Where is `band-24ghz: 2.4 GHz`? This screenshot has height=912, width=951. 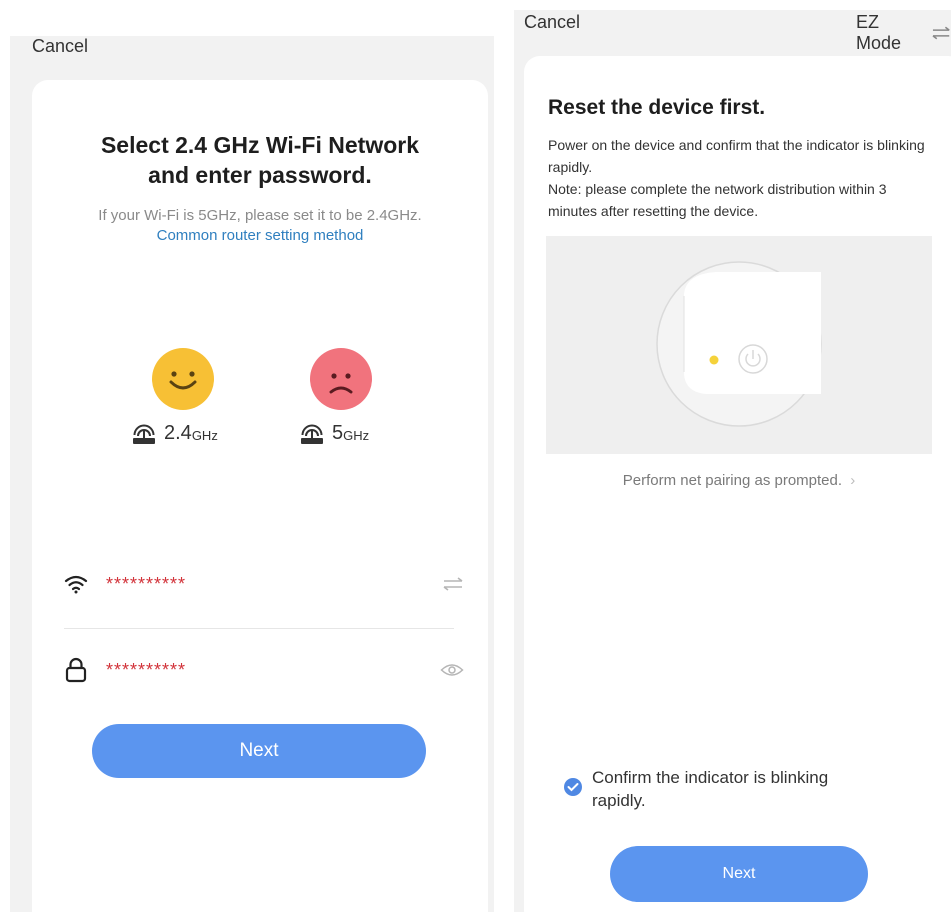 band-24ghz: 2.4 GHz is located at coordinates (175, 433).